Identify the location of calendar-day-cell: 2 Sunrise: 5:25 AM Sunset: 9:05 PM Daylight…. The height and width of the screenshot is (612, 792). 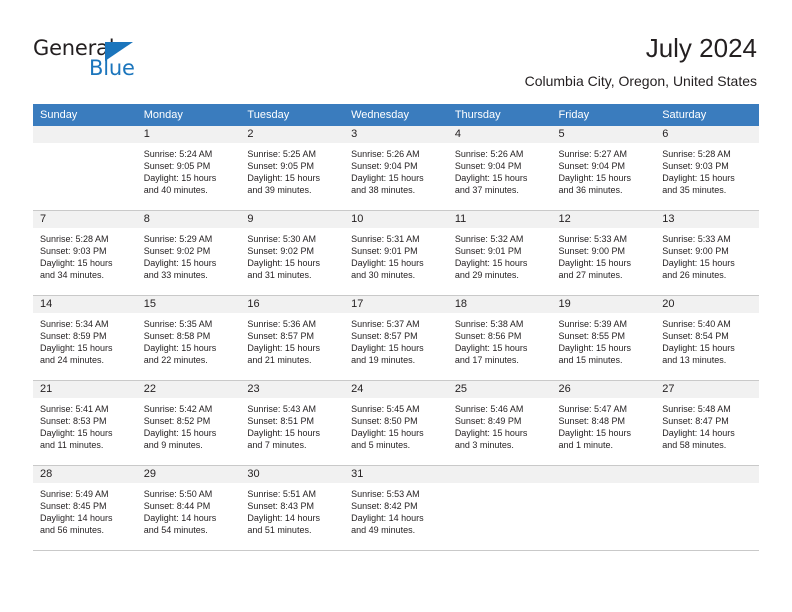
(292, 168).